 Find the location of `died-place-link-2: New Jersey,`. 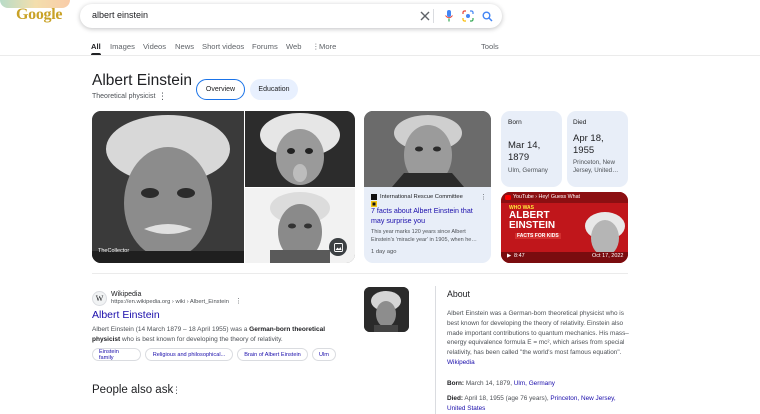

died-place-link-2: New Jersey, is located at coordinates (598, 398).